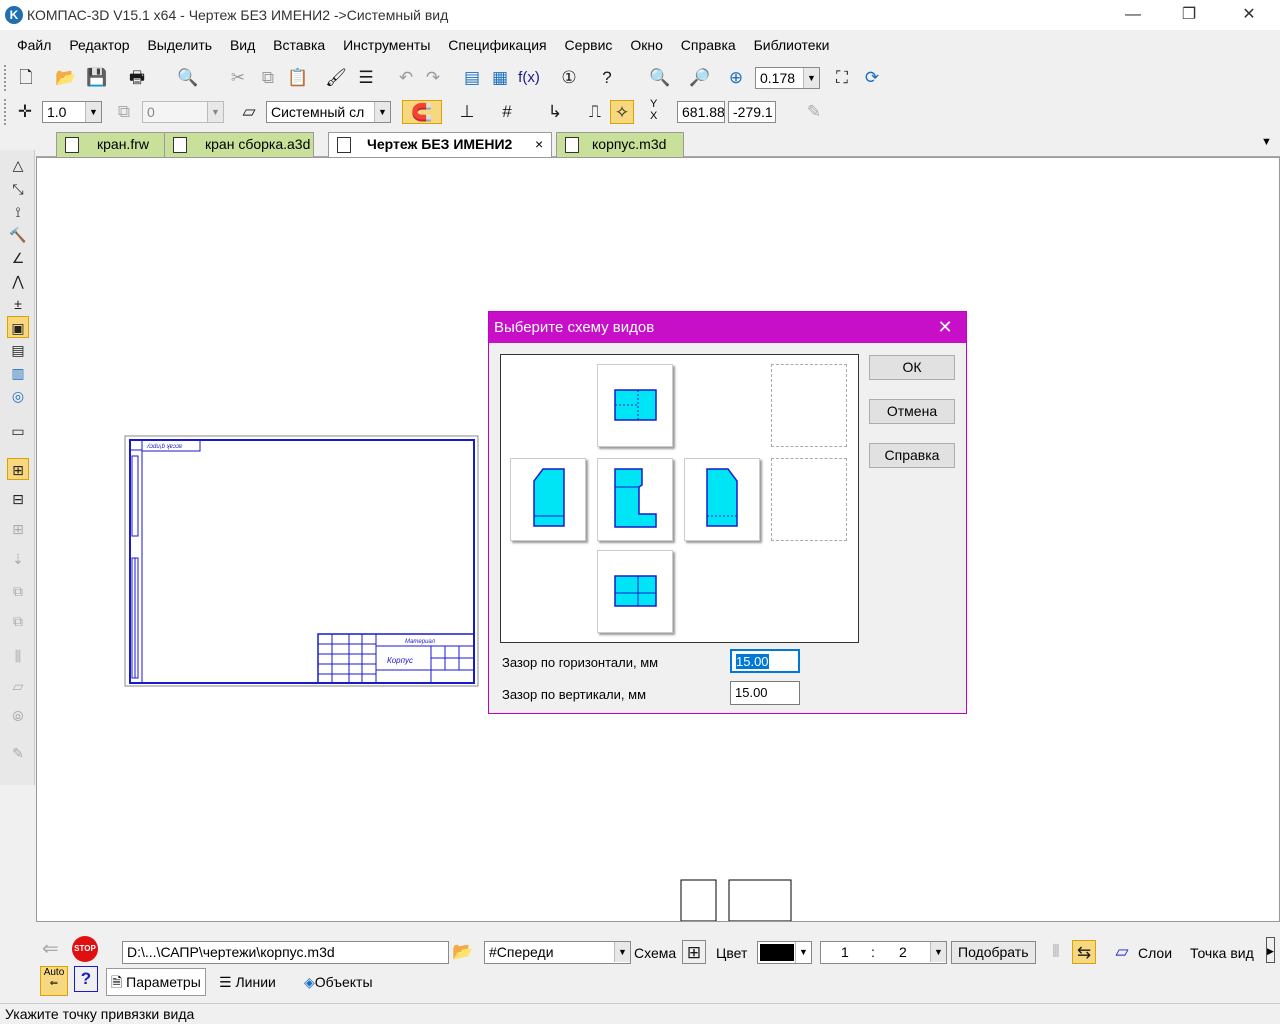  Describe the element at coordinates (548, 499) in the screenshot. I see `left-view-cell` at that location.